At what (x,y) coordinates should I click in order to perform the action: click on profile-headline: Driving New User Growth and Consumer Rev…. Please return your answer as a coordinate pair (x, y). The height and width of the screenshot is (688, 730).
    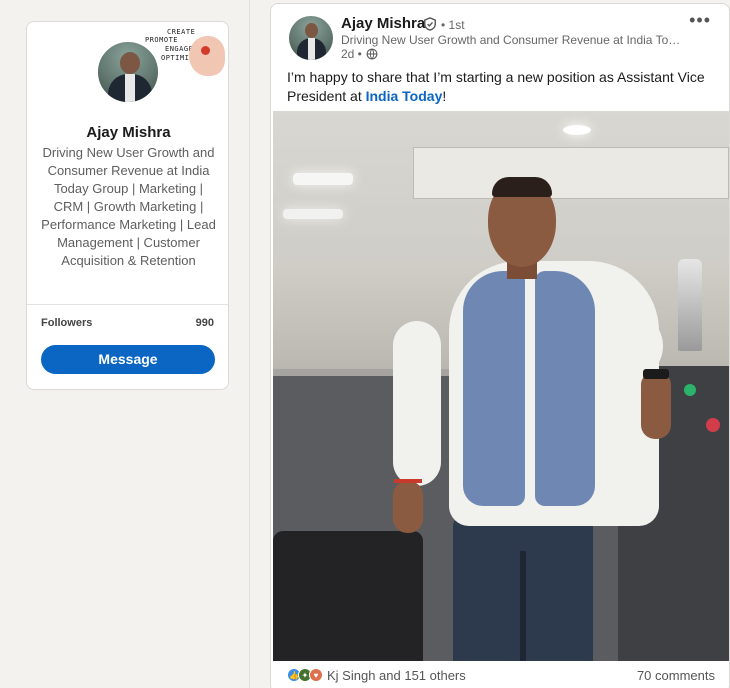
    Looking at the image, I should click on (128, 206).